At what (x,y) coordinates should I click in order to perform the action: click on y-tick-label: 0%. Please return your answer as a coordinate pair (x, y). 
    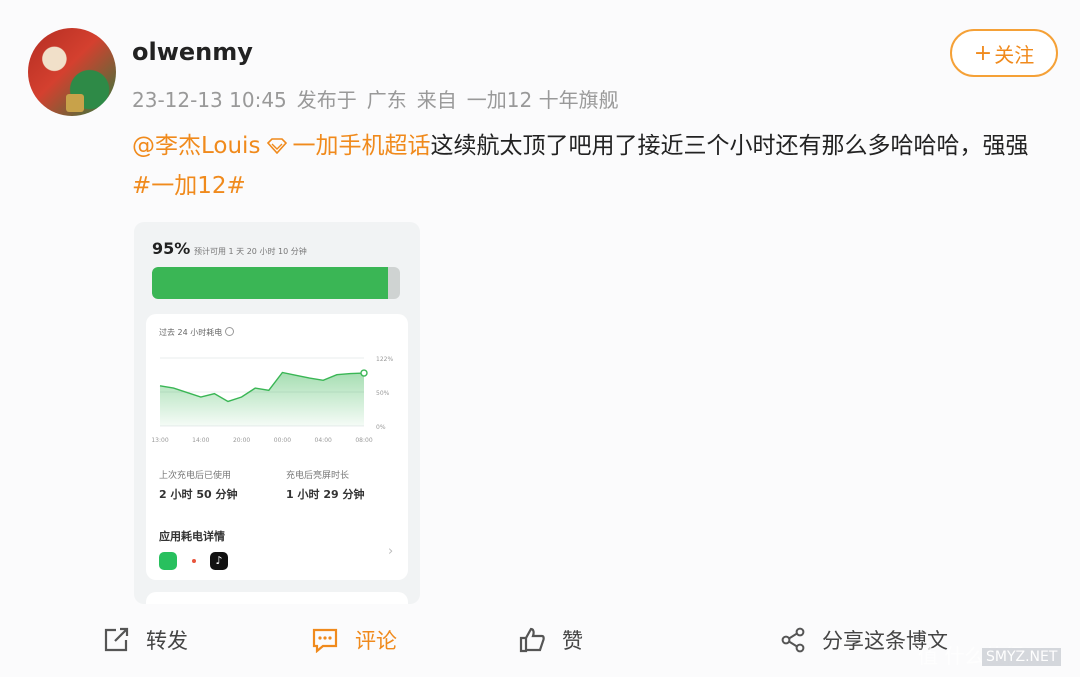
    Looking at the image, I should click on (381, 427).